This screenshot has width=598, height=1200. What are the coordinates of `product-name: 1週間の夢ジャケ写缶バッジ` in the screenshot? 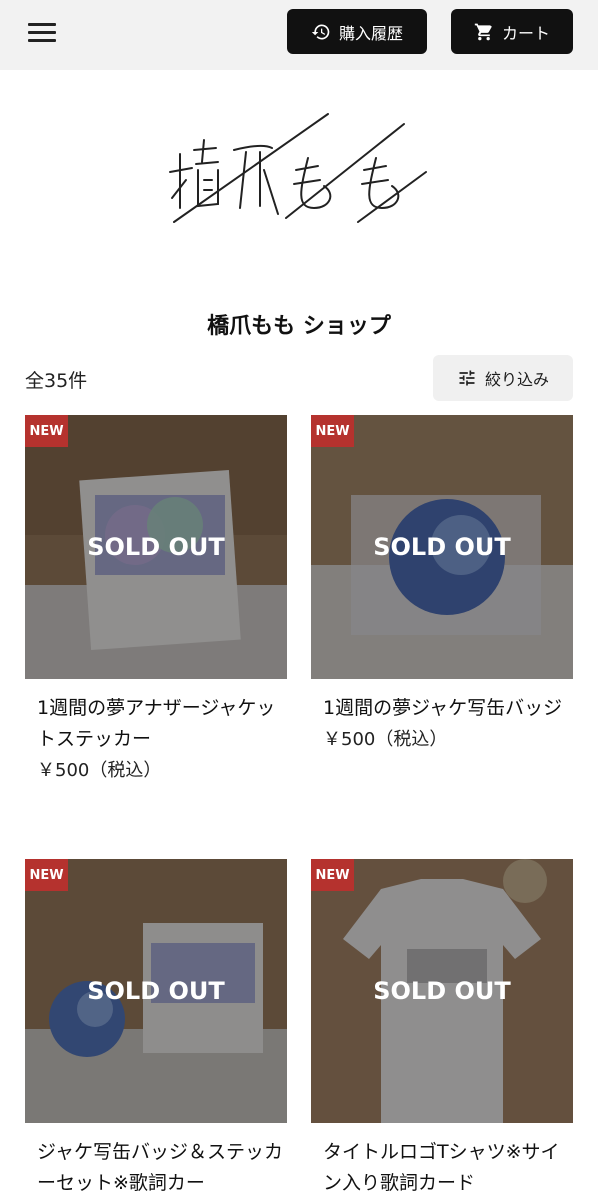 It's located at (442, 708).